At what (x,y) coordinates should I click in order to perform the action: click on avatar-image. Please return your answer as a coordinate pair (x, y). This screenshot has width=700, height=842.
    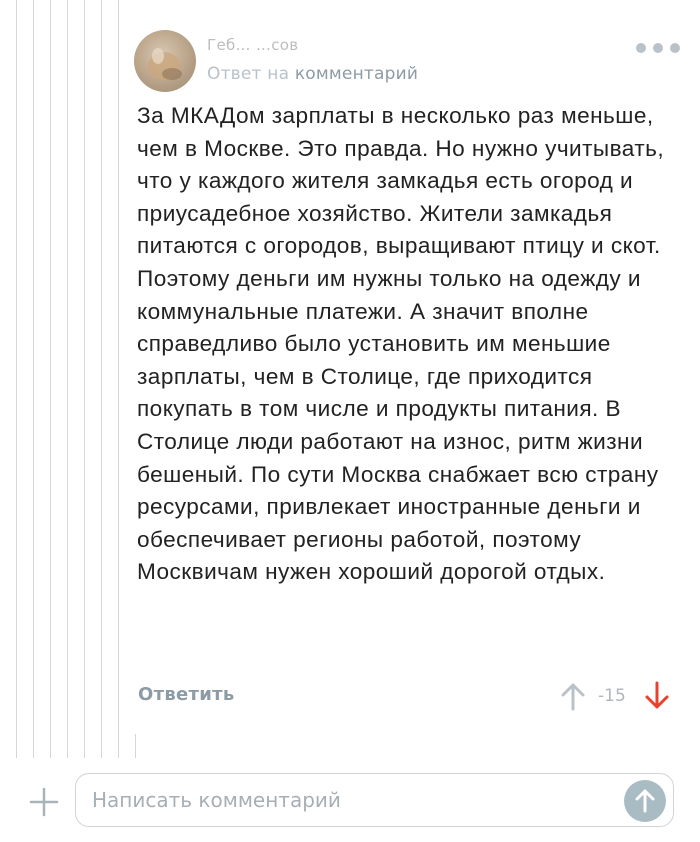
    Looking at the image, I should click on (165, 64).